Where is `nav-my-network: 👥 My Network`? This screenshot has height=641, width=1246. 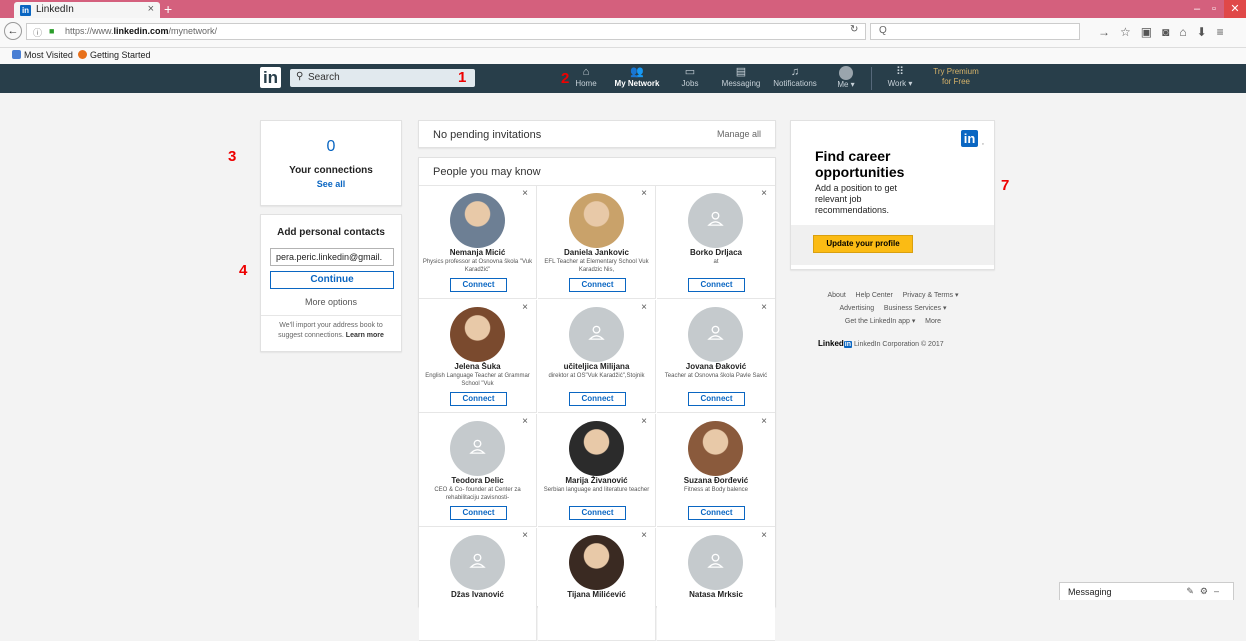 nav-my-network: 👥 My Network is located at coordinates (637, 77).